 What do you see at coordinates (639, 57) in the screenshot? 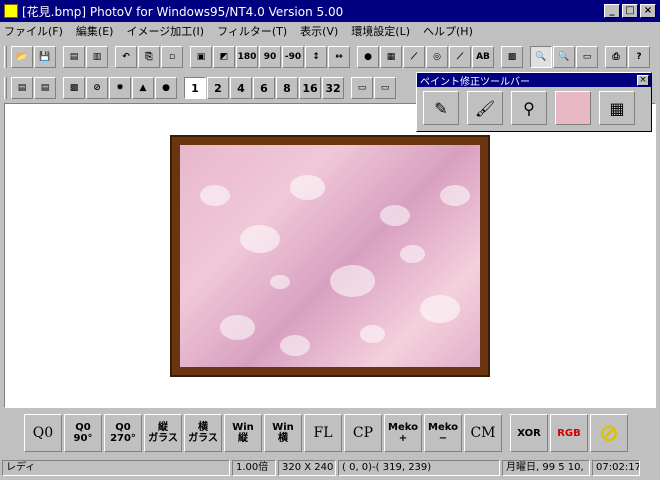
I see `help-icon: ?` at bounding box center [639, 57].